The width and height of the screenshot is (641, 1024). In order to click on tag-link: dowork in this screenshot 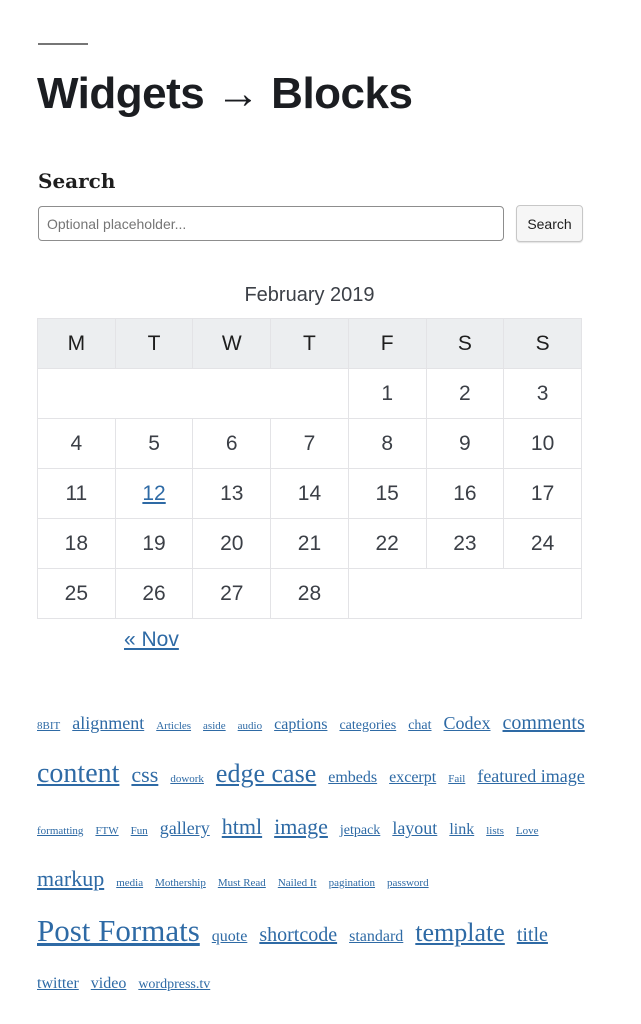, I will do `click(187, 779)`.